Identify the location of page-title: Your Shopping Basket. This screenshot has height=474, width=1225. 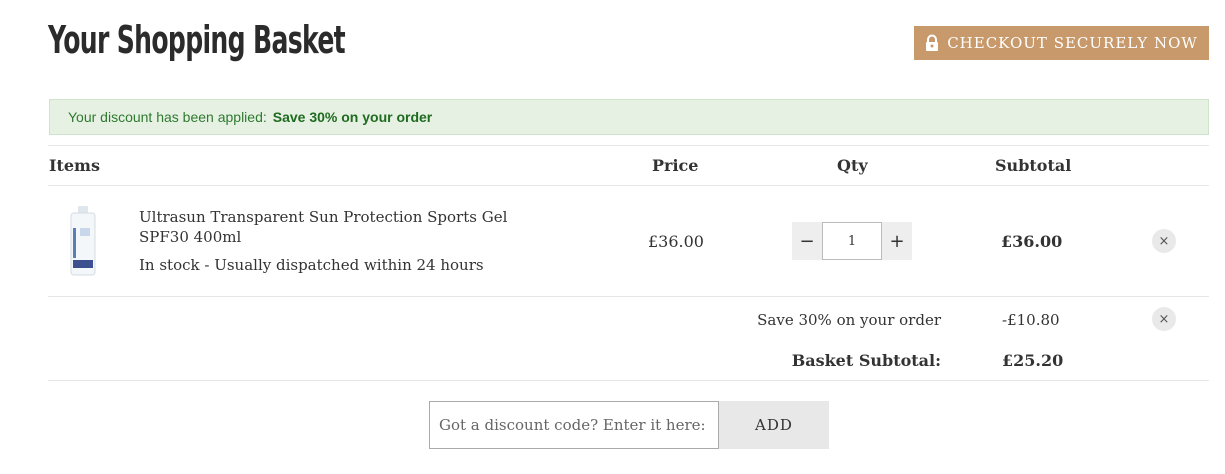
(197, 40).